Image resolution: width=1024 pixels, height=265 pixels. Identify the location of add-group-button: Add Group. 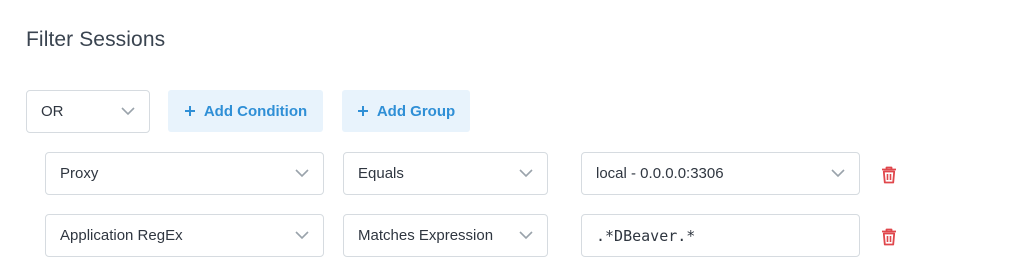
(406, 111).